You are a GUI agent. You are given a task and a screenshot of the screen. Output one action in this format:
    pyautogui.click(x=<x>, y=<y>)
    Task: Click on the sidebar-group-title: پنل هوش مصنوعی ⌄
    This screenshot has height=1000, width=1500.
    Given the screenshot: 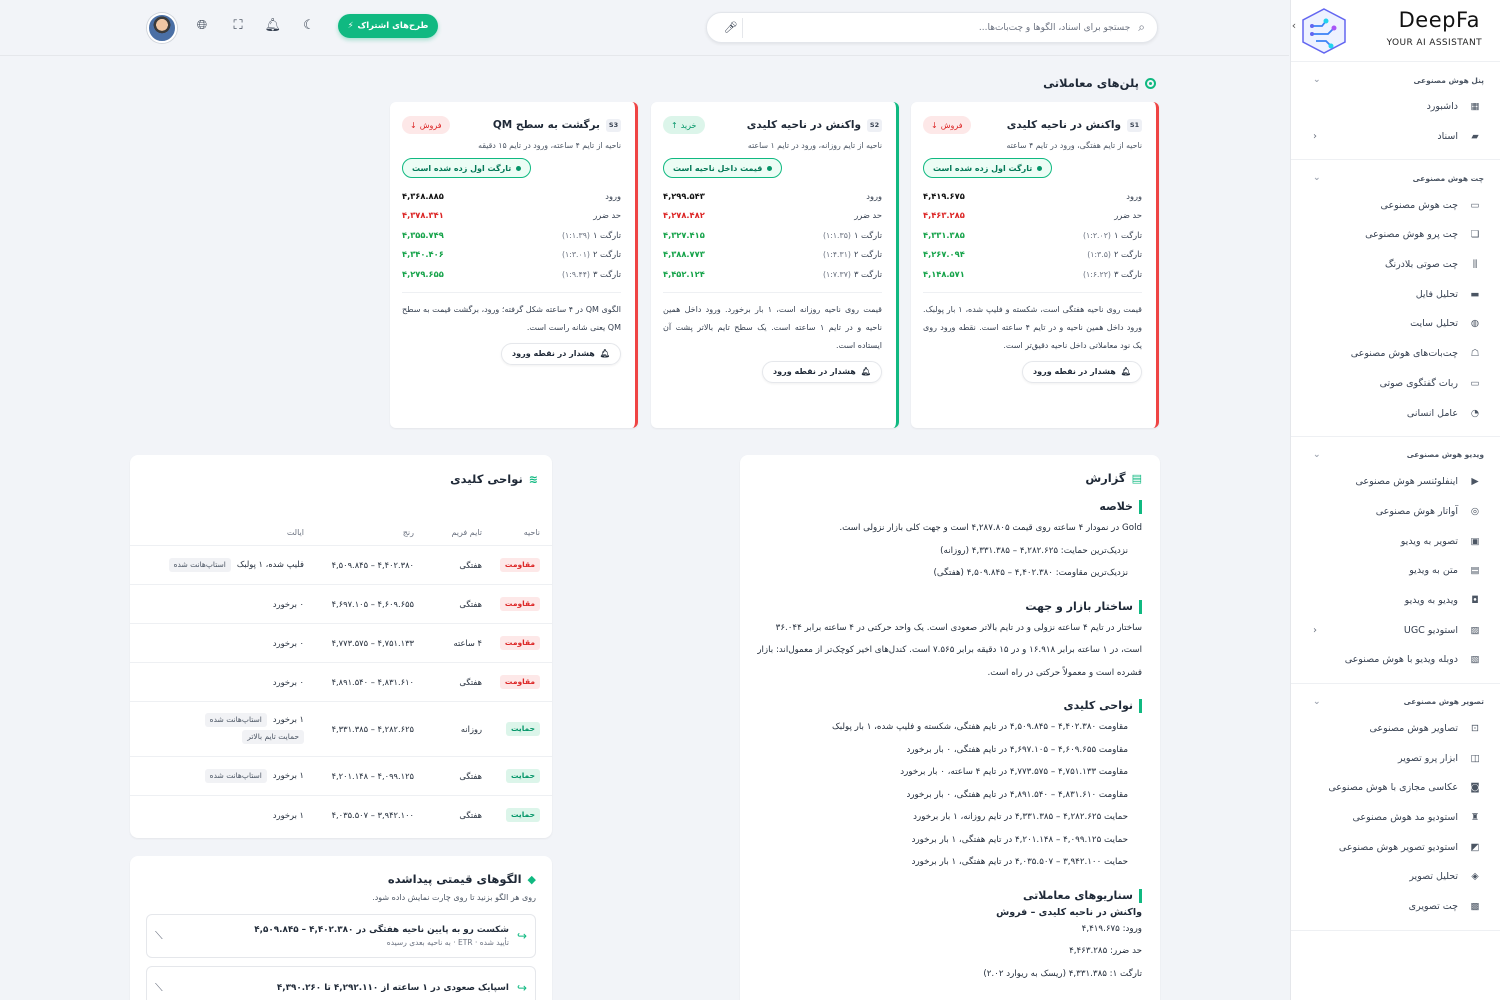 What is the action you would take?
    pyautogui.click(x=1395, y=80)
    